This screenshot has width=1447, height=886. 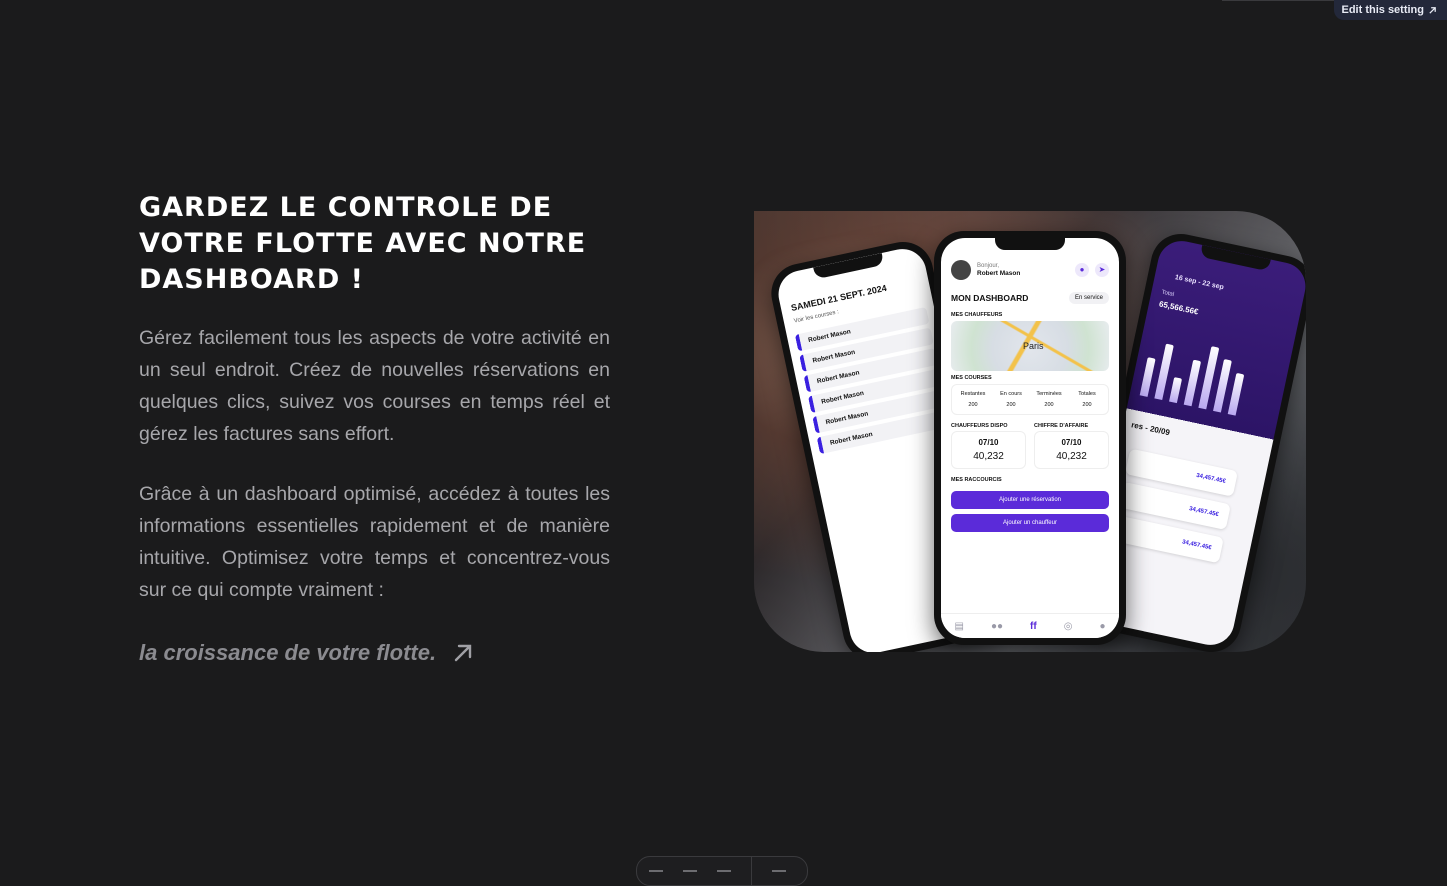 I want to click on toolbar-divider, so click(x=751, y=871).